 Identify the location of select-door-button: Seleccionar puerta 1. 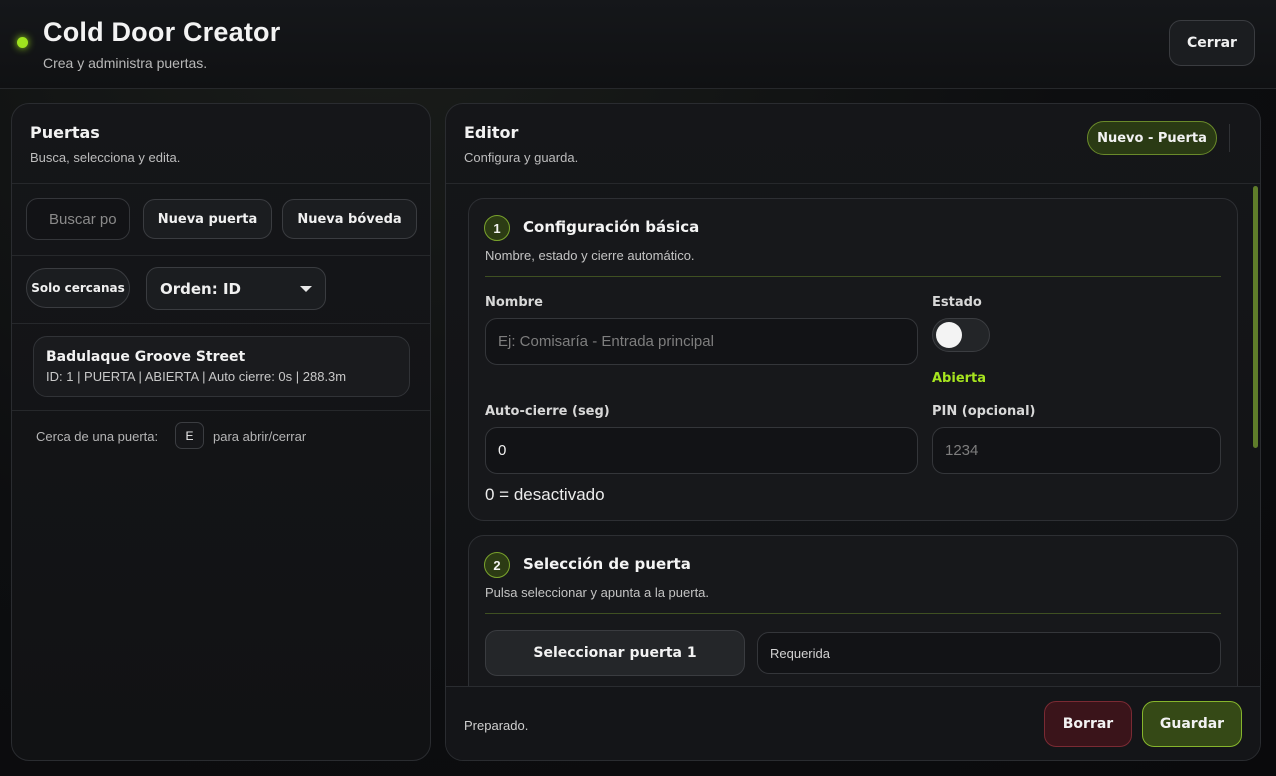
(615, 653).